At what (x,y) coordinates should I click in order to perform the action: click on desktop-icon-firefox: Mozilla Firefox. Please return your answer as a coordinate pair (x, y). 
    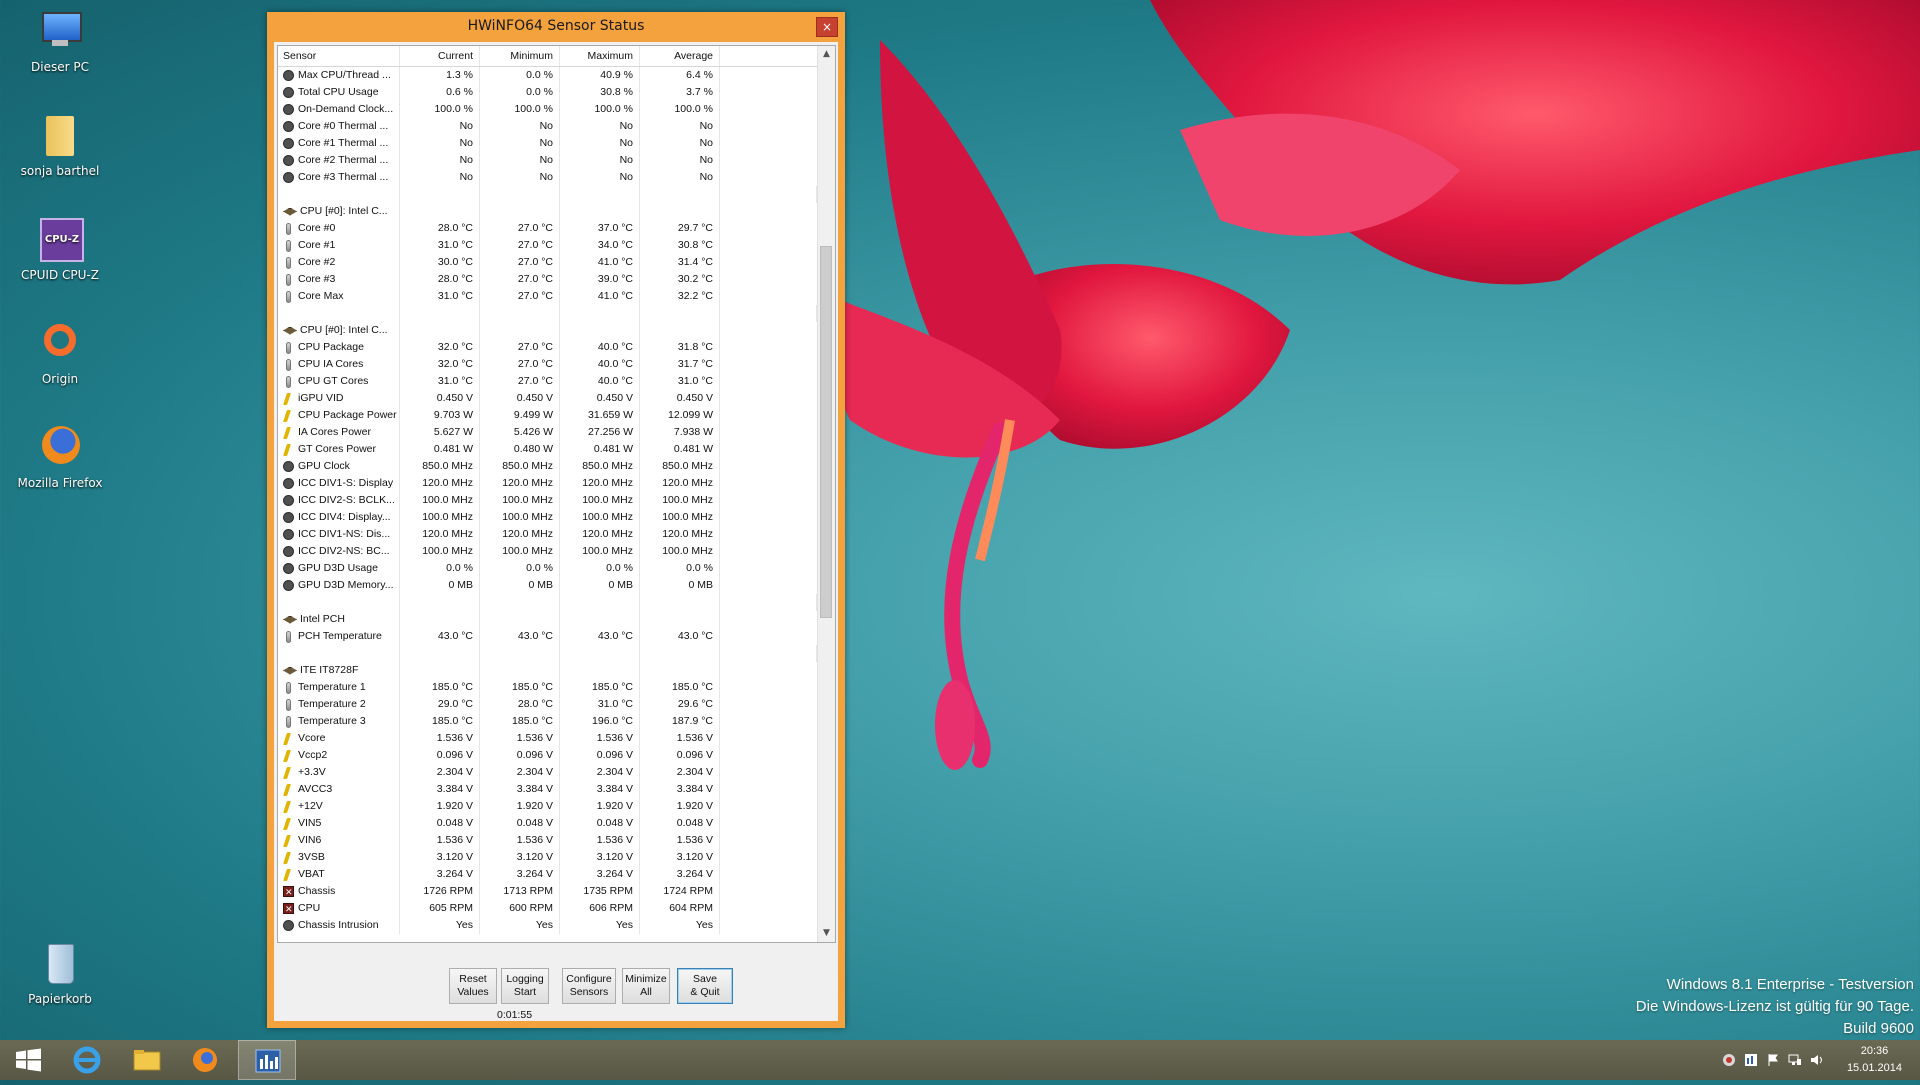
    Looking at the image, I should click on (60, 457).